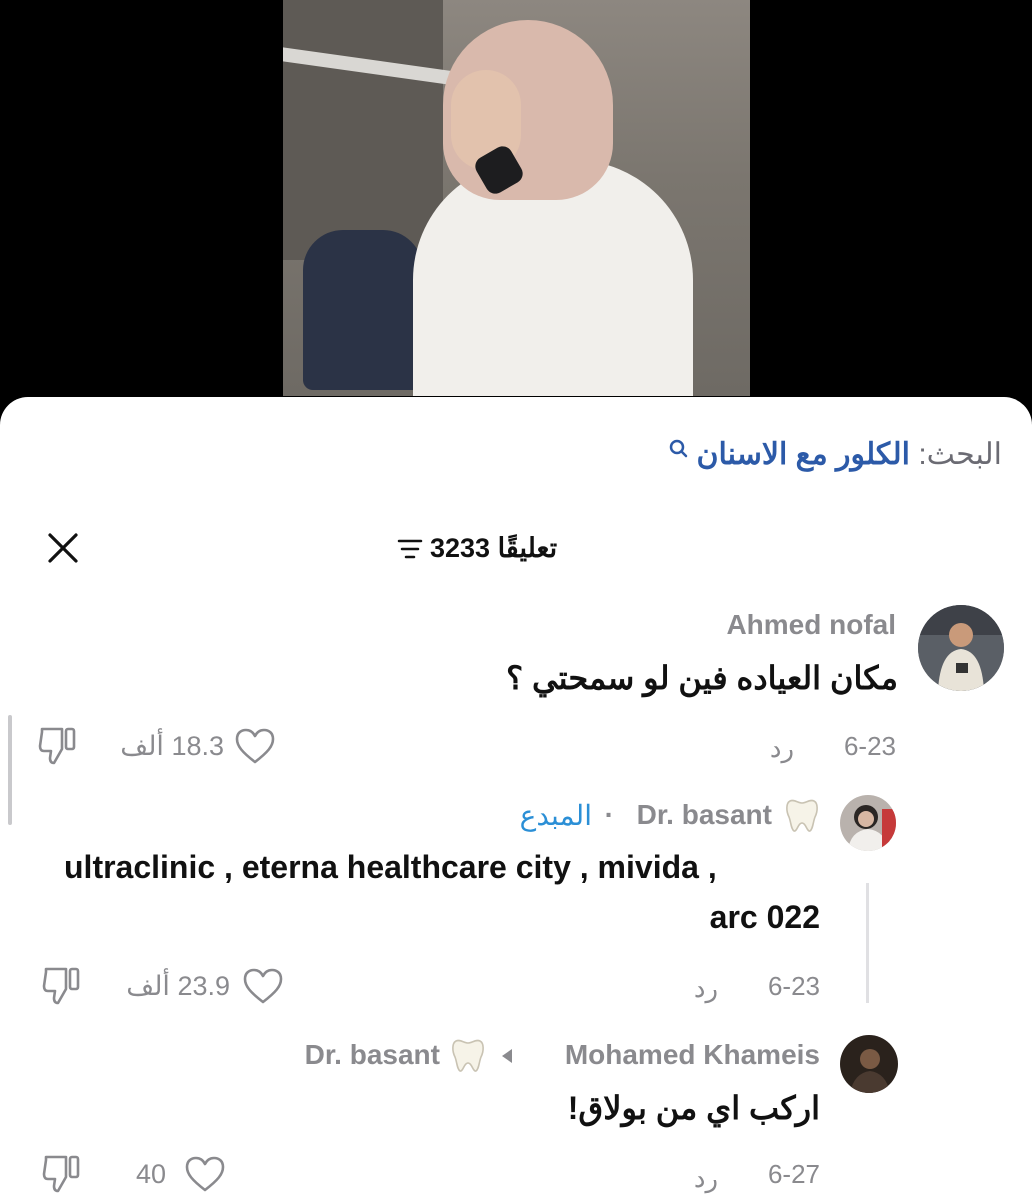  What do you see at coordinates (151, 1174) in the screenshot?
I see `like-count: 40` at bounding box center [151, 1174].